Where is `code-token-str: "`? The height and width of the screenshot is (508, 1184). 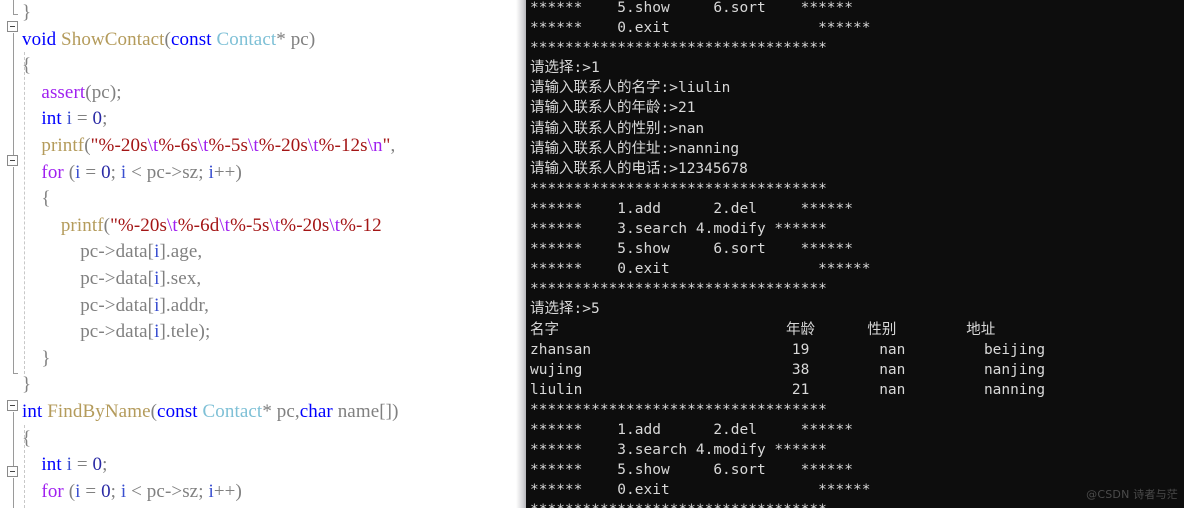
code-token-str: " is located at coordinates (386, 145).